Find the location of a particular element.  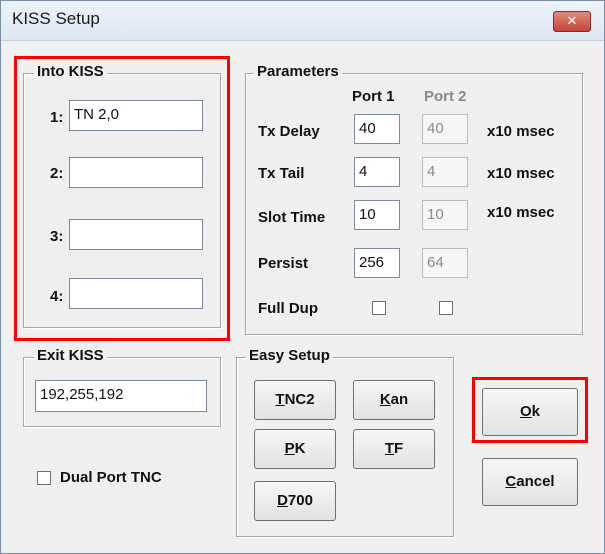

tx-tail-label: Tx Tail is located at coordinates (281, 173).